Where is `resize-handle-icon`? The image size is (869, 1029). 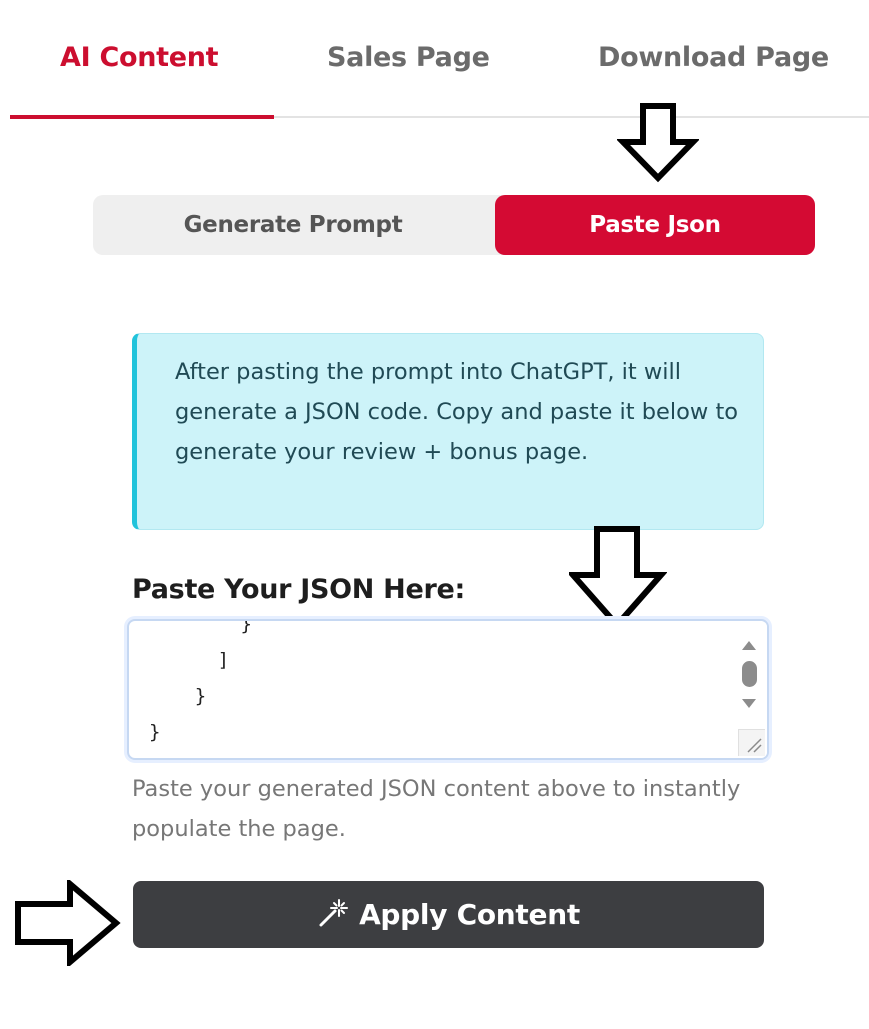 resize-handle-icon is located at coordinates (751, 742).